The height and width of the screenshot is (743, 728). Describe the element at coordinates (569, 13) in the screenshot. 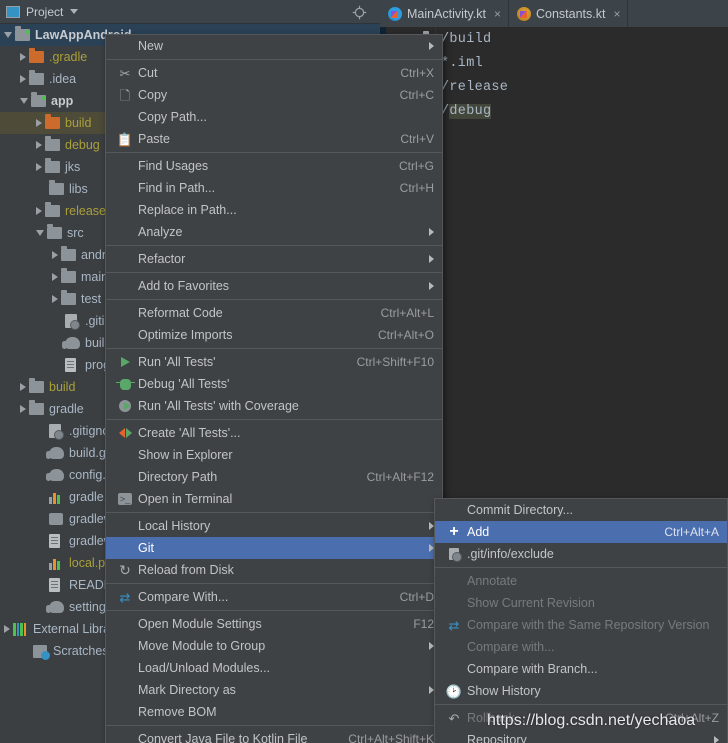

I see `editor-tab: Constants.kt ×` at that location.